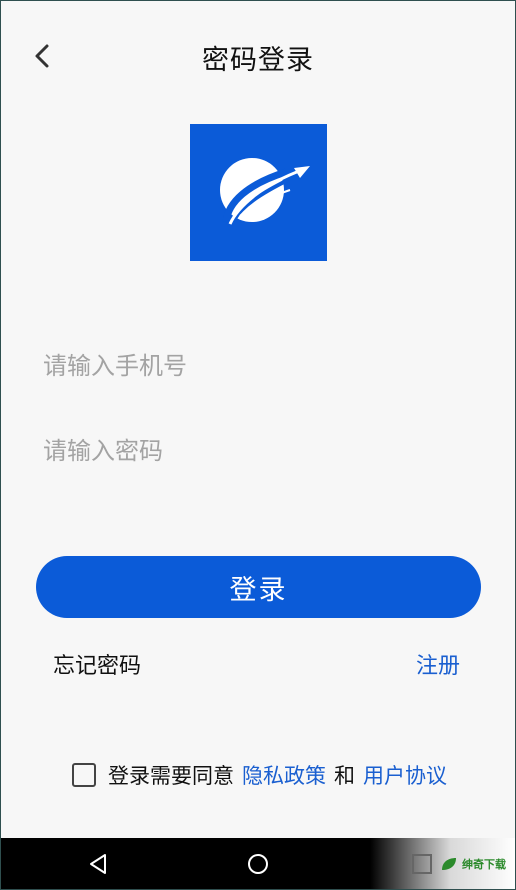 Image resolution: width=516 pixels, height=890 pixels. Describe the element at coordinates (484, 864) in the screenshot. I see `watermark-text: 绅奇下载` at that location.